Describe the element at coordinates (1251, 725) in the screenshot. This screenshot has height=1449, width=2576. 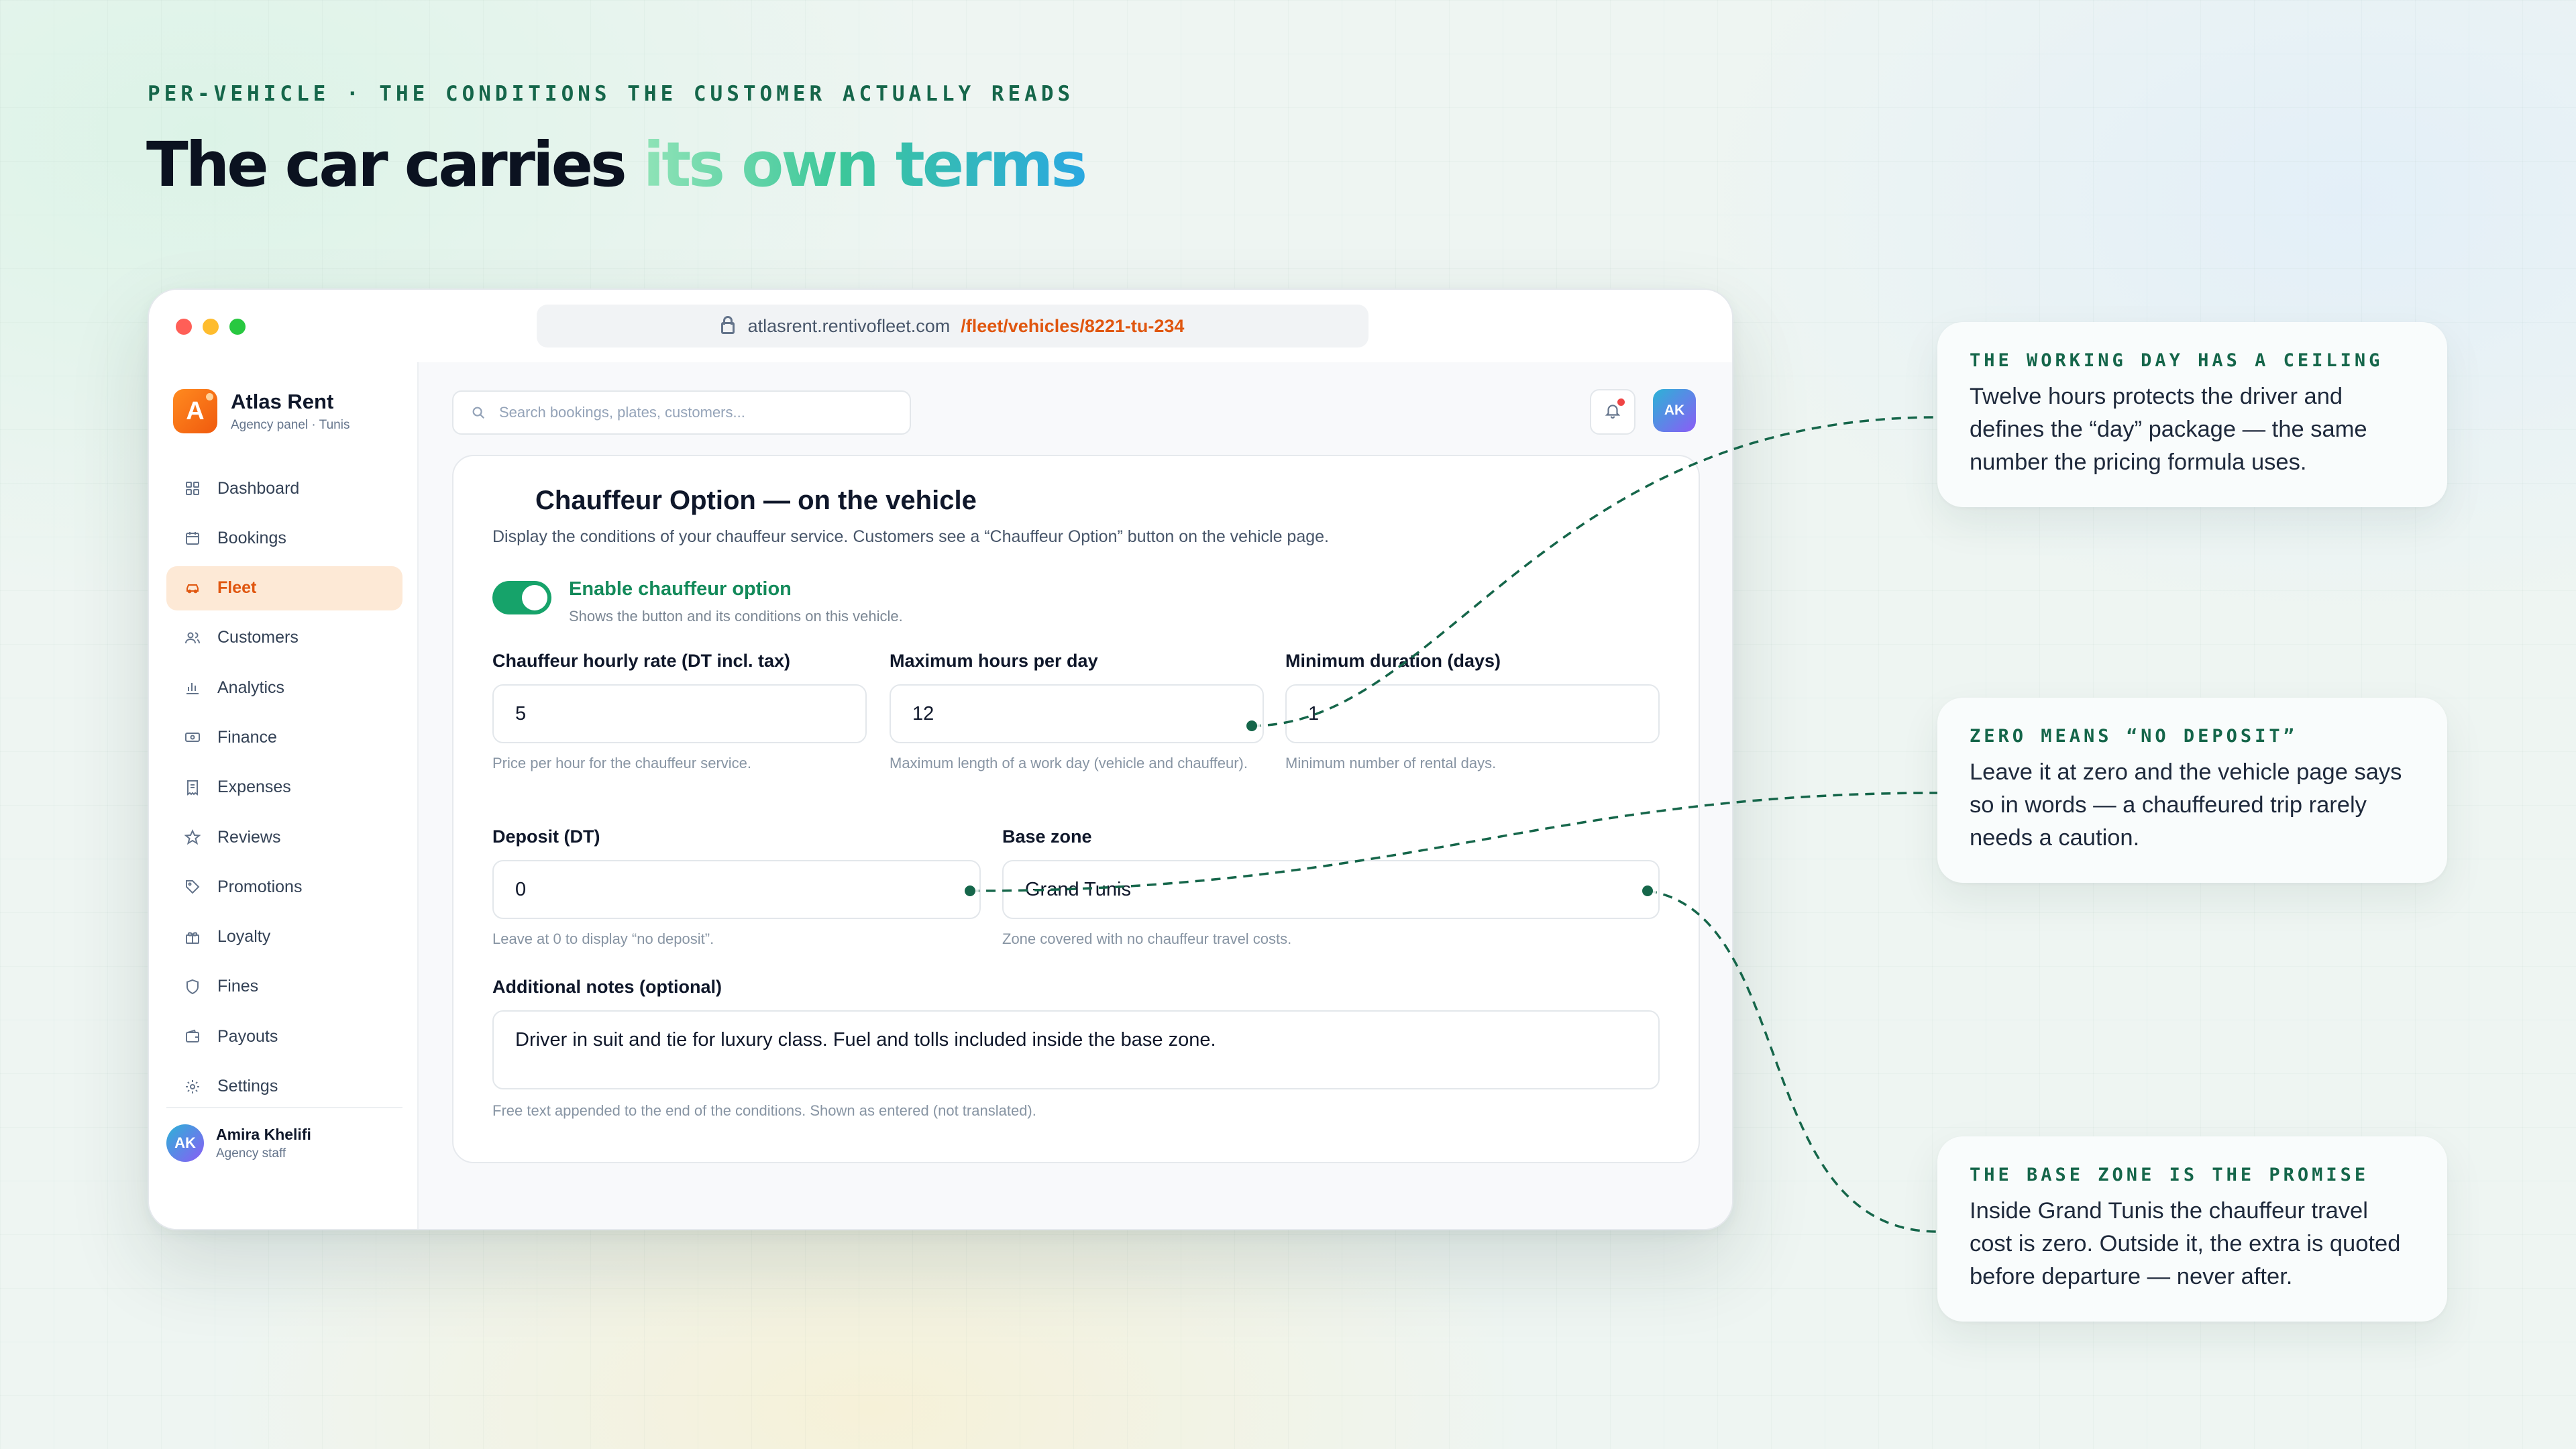
I see `connector-dot-max-hours-core` at that location.